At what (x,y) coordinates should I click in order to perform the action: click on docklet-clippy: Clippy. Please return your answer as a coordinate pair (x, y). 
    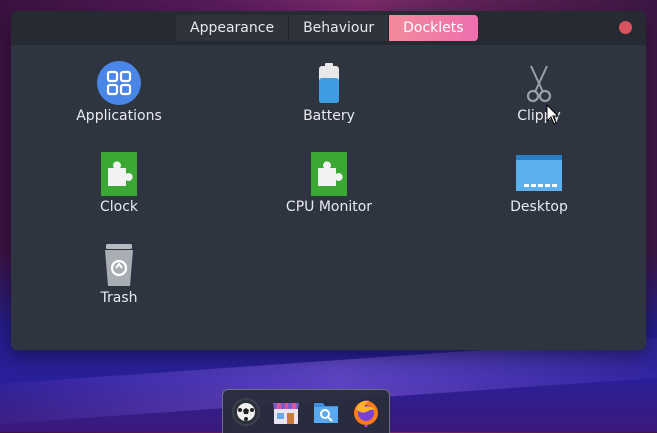
    Looking at the image, I should click on (539, 90).